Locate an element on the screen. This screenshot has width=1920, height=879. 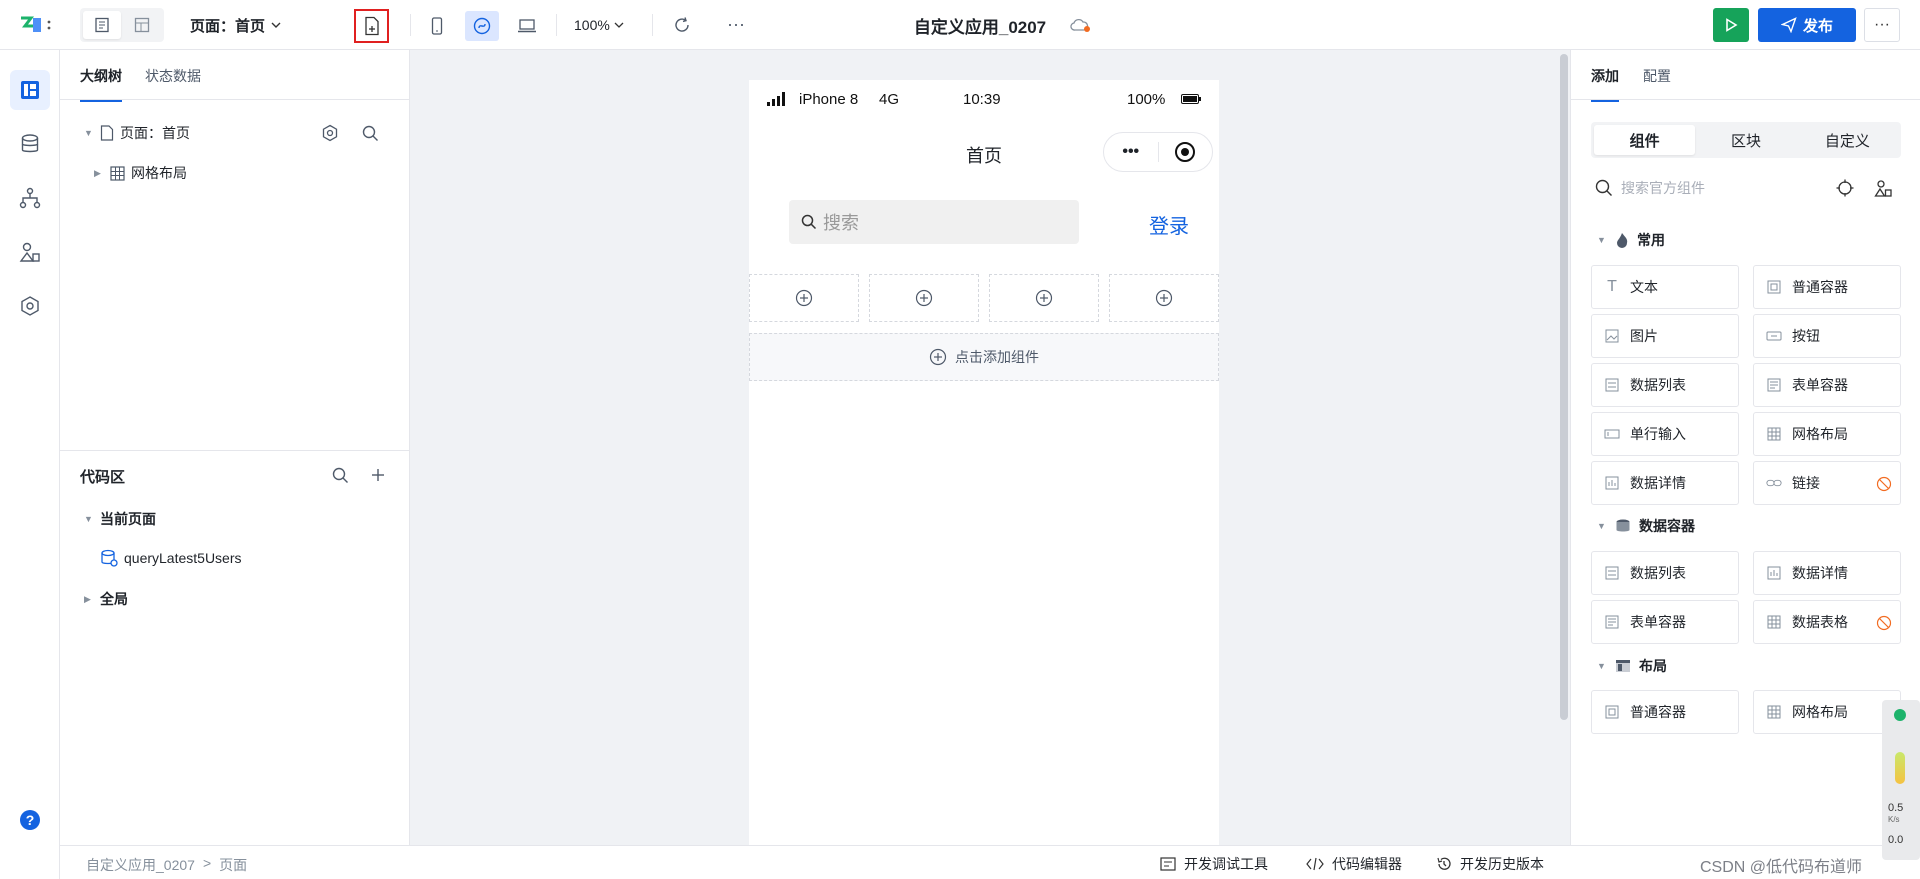
zoom-select: 100% is located at coordinates (599, 25).